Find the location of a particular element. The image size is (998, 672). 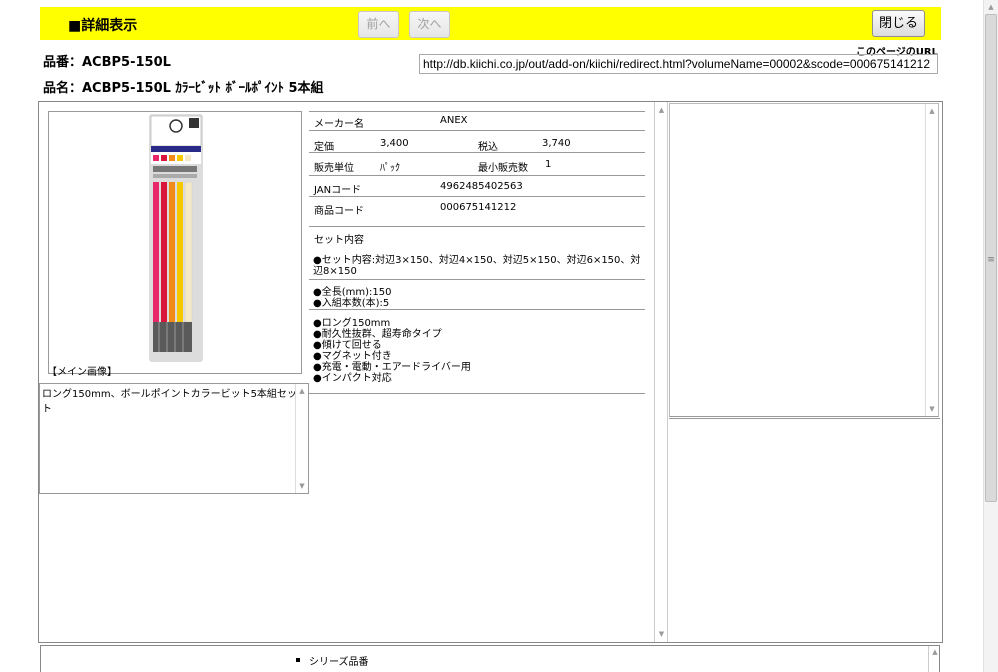

min-qty-value: 1 is located at coordinates (548, 164).